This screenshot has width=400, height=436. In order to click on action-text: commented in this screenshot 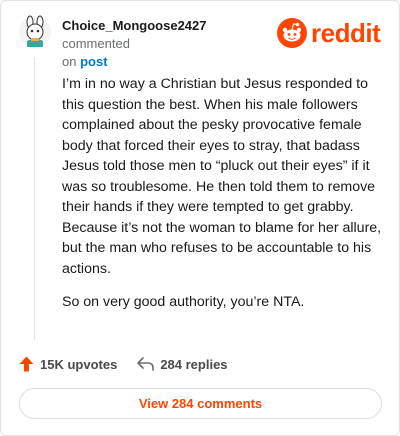, I will do `click(96, 43)`.